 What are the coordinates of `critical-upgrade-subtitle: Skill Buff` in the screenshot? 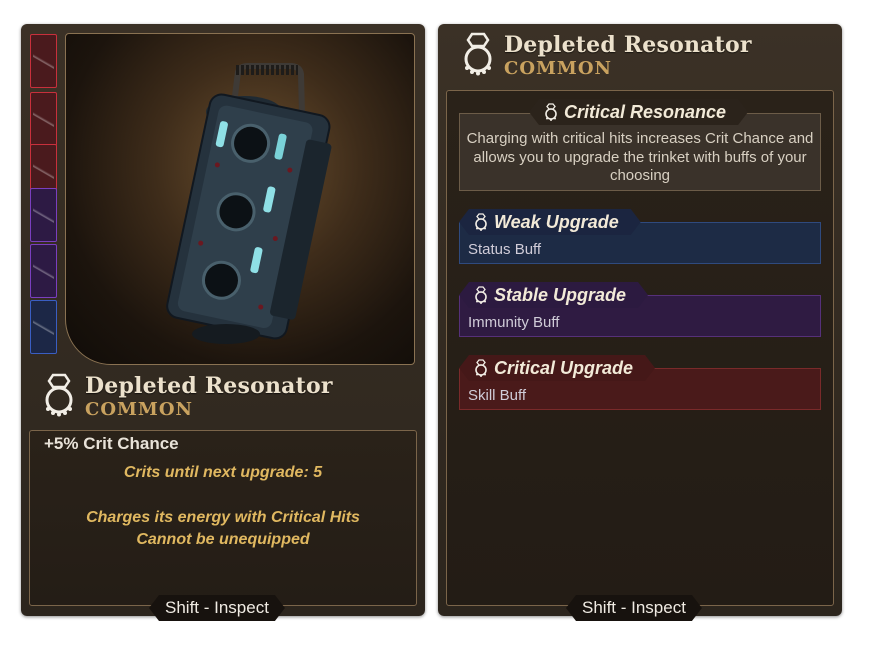 It's located at (497, 395).